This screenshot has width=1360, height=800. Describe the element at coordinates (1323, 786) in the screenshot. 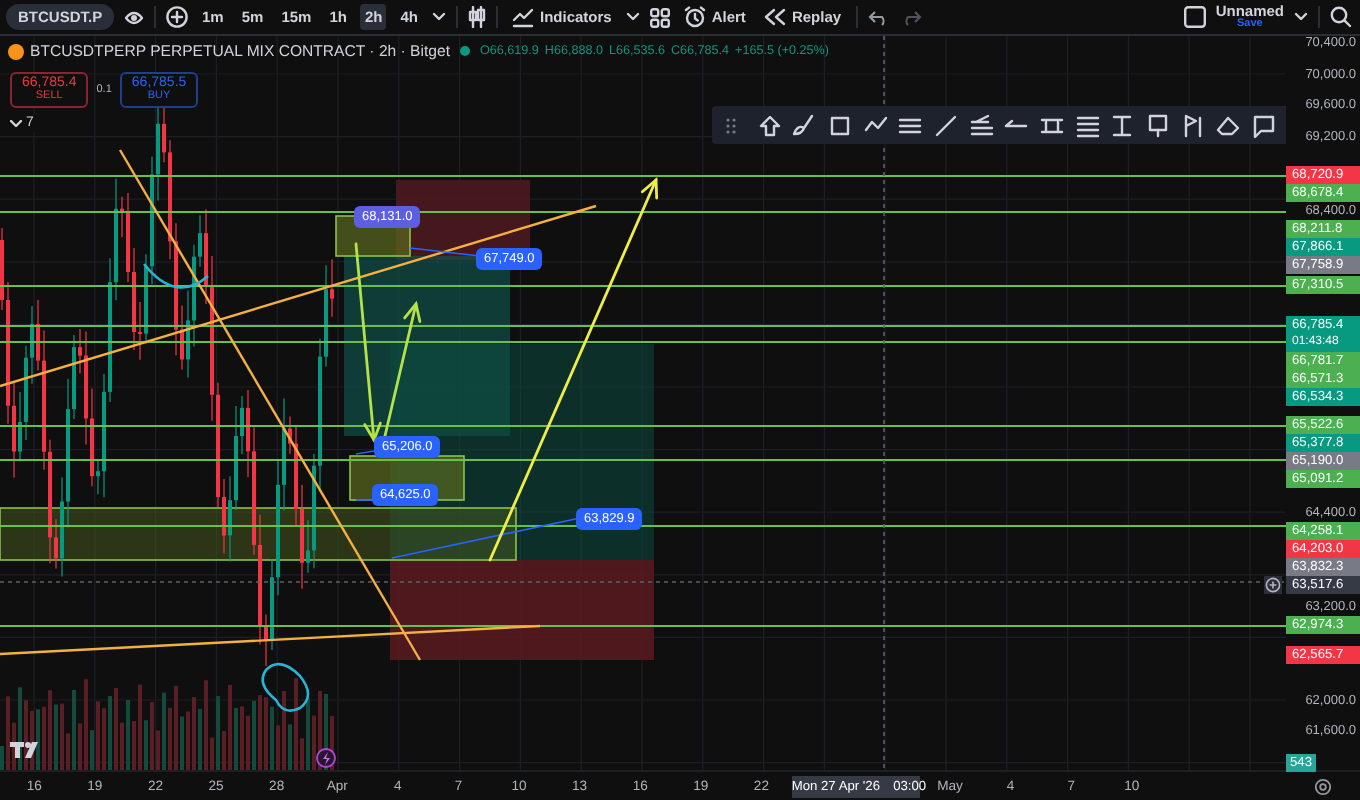

I see `settings-icon` at that location.